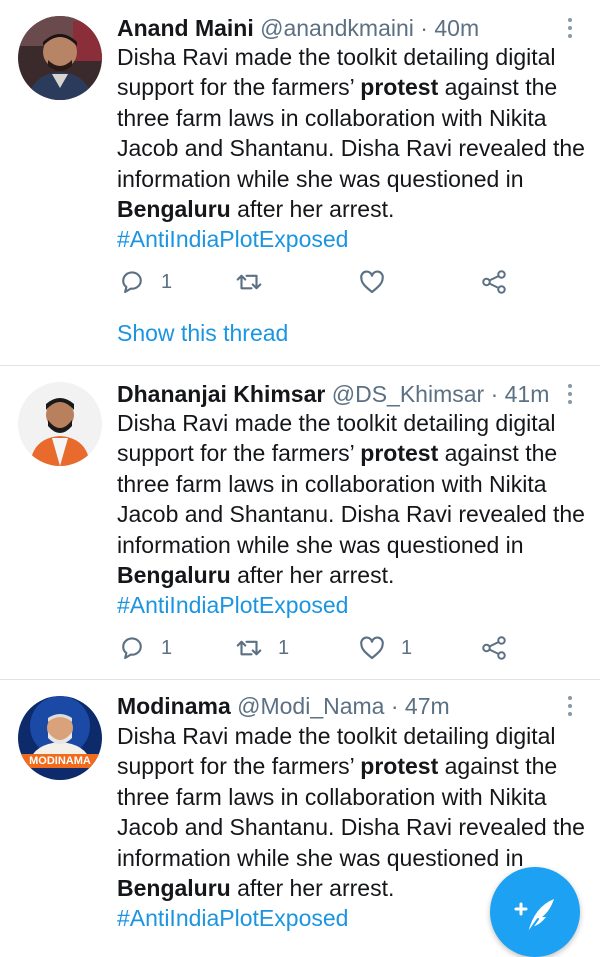 This screenshot has width=600, height=957. Describe the element at coordinates (284, 647) in the screenshot. I see `retweet-count: 1` at that location.